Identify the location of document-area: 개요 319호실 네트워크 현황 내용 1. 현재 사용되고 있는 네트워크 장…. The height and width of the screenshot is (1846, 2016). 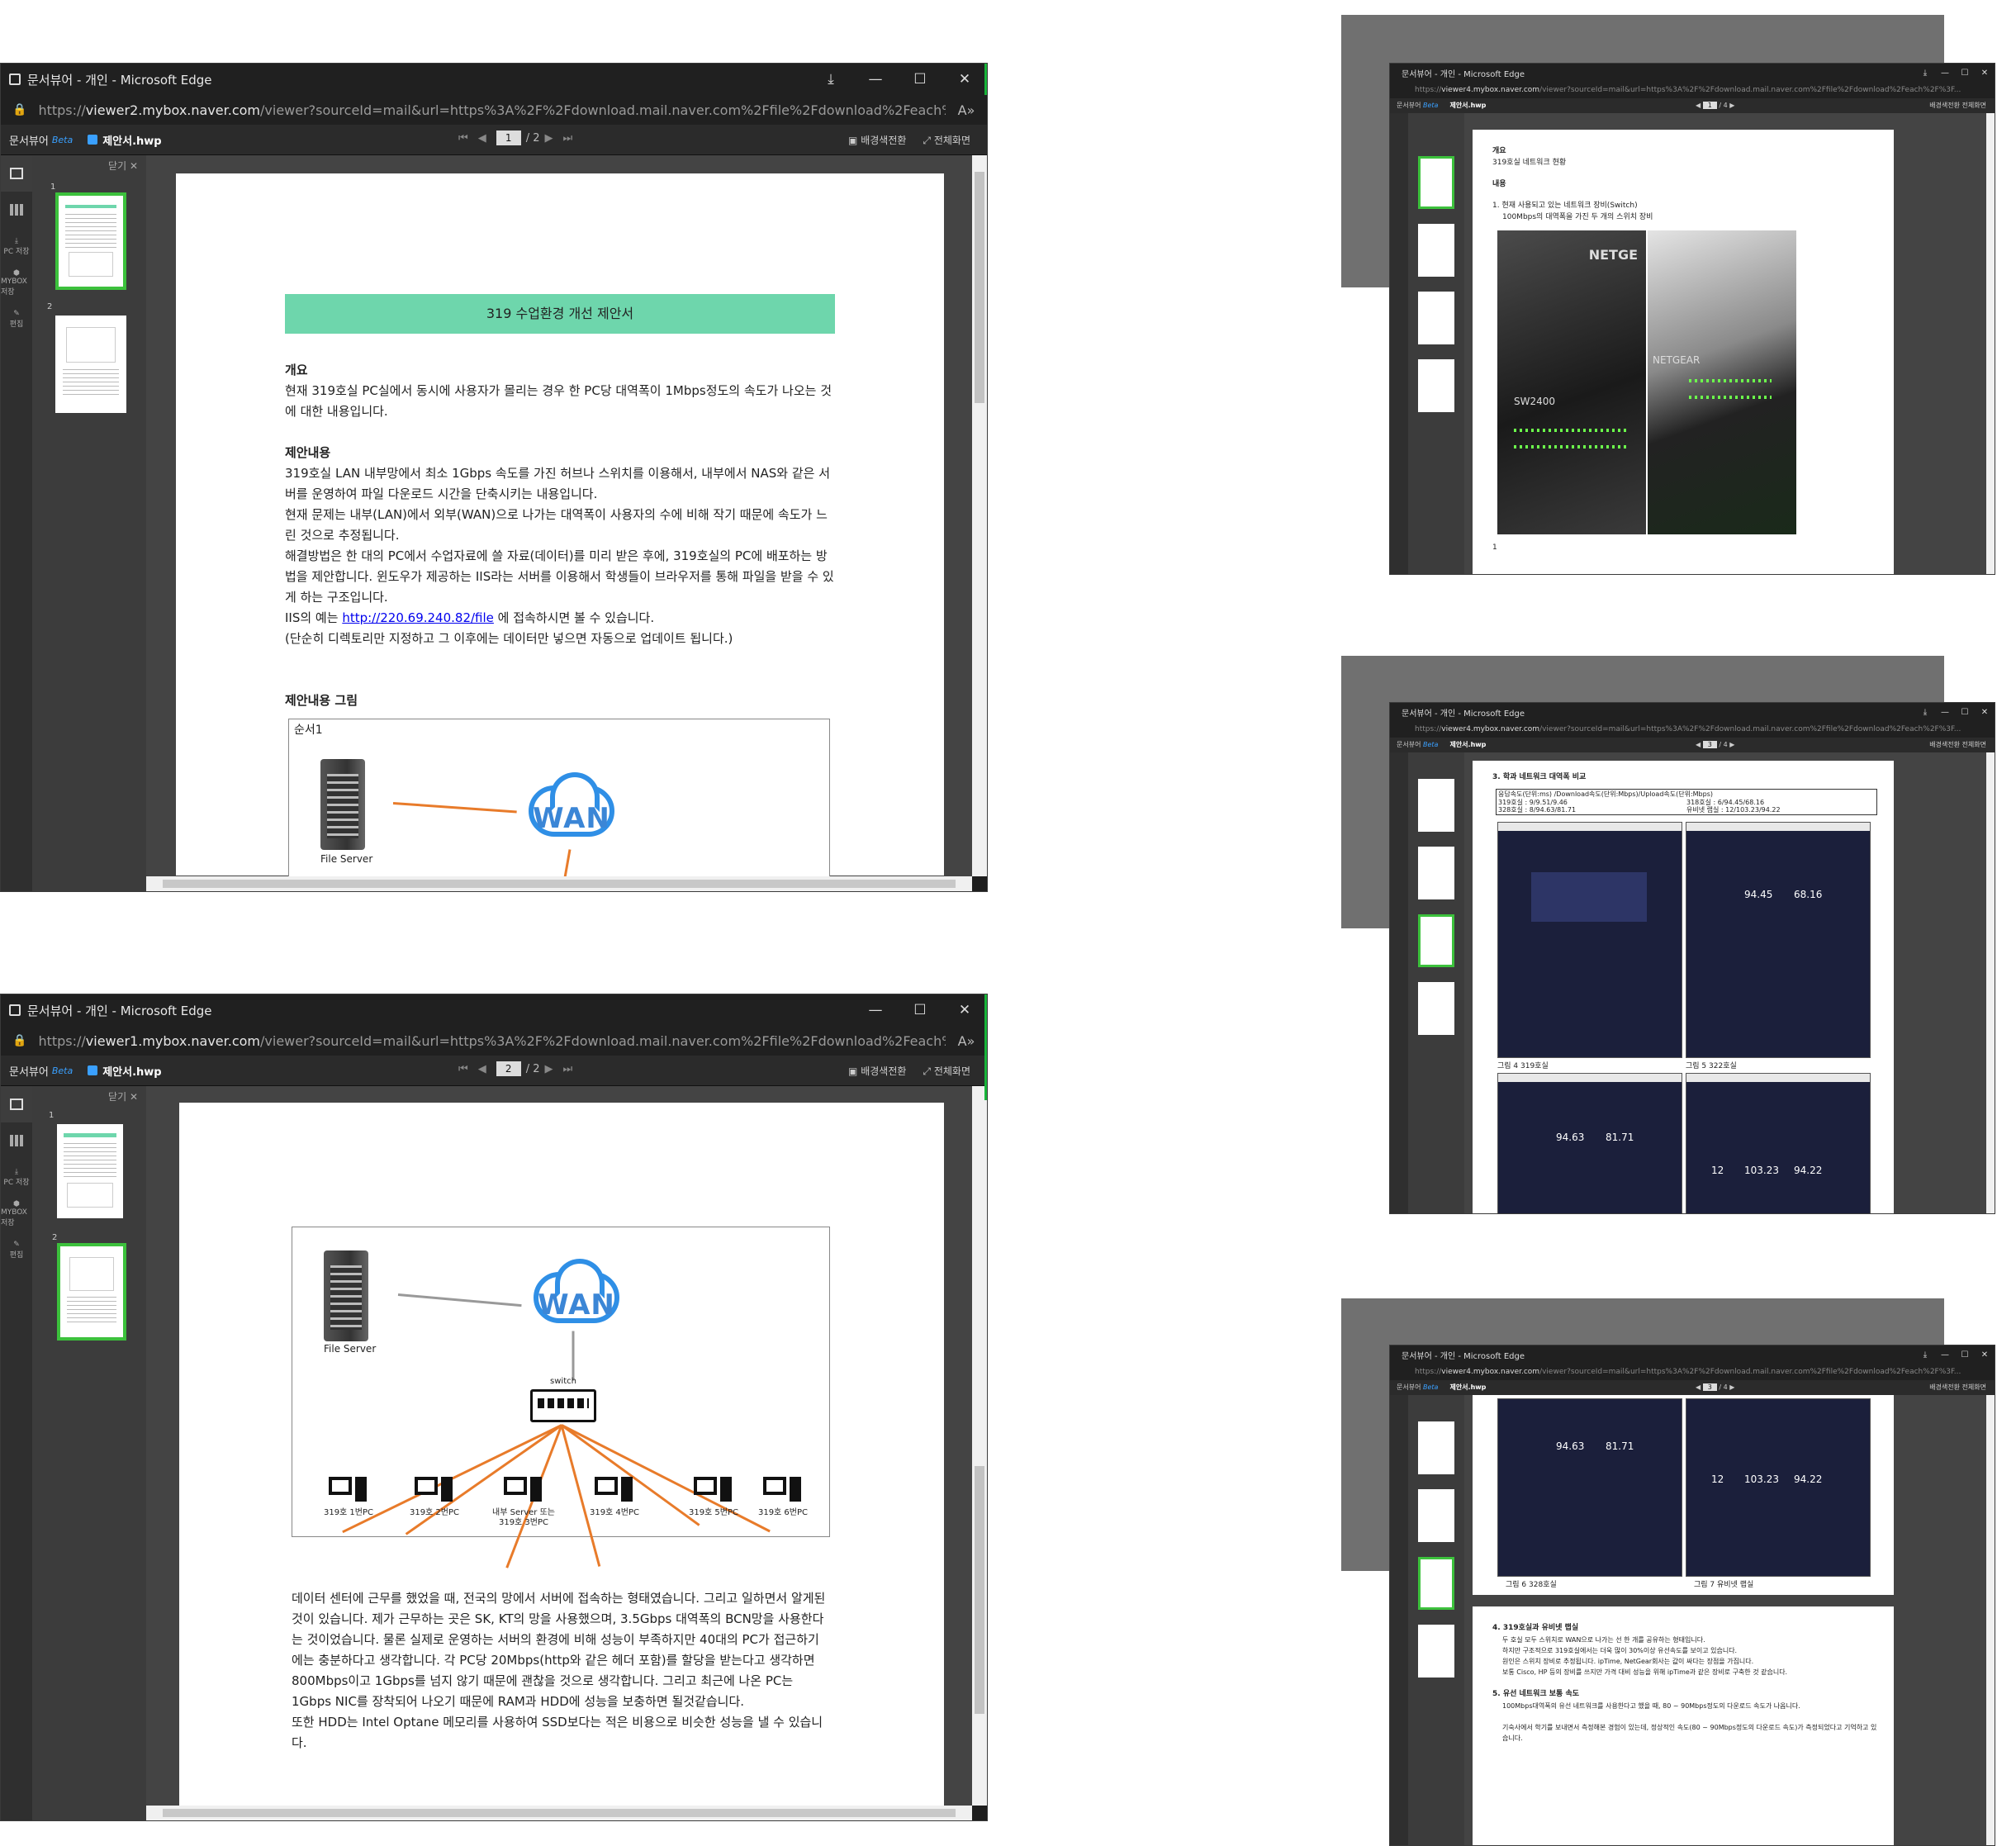
(1725, 343).